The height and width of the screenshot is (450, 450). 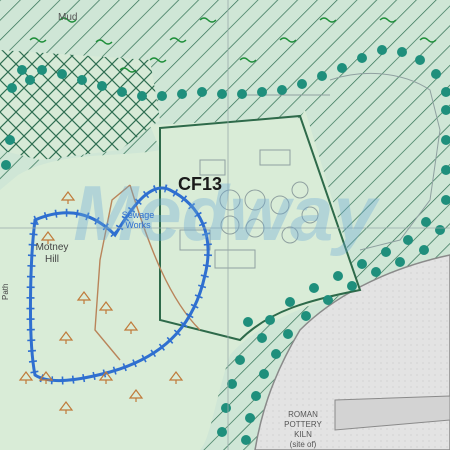 I want to click on hill-label-2: Hill, so click(x=52, y=259).